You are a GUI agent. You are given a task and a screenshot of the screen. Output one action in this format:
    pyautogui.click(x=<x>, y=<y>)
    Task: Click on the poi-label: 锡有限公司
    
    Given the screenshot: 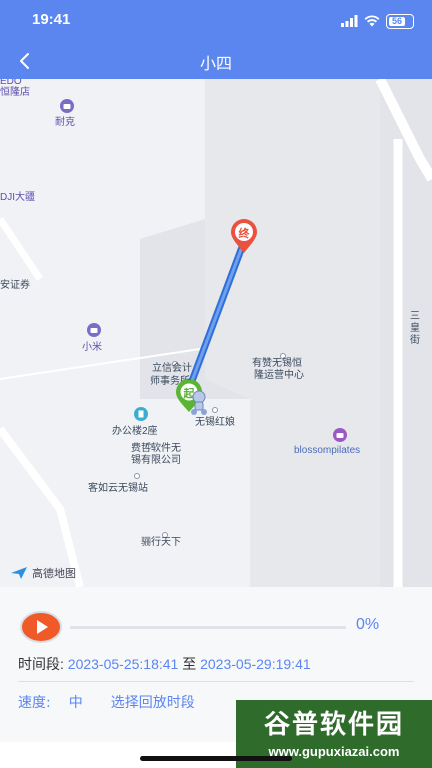 What is the action you would take?
    pyautogui.click(x=156, y=460)
    